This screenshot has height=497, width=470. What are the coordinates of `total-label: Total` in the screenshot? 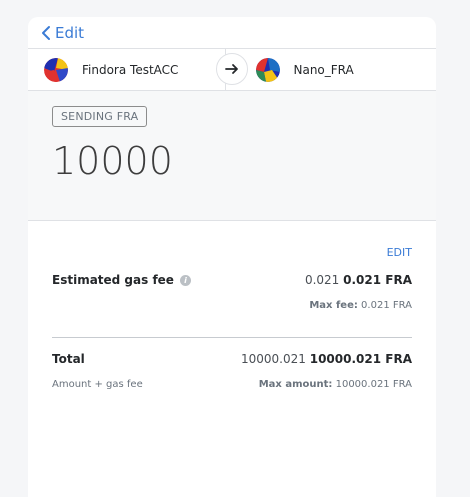 It's located at (68, 359).